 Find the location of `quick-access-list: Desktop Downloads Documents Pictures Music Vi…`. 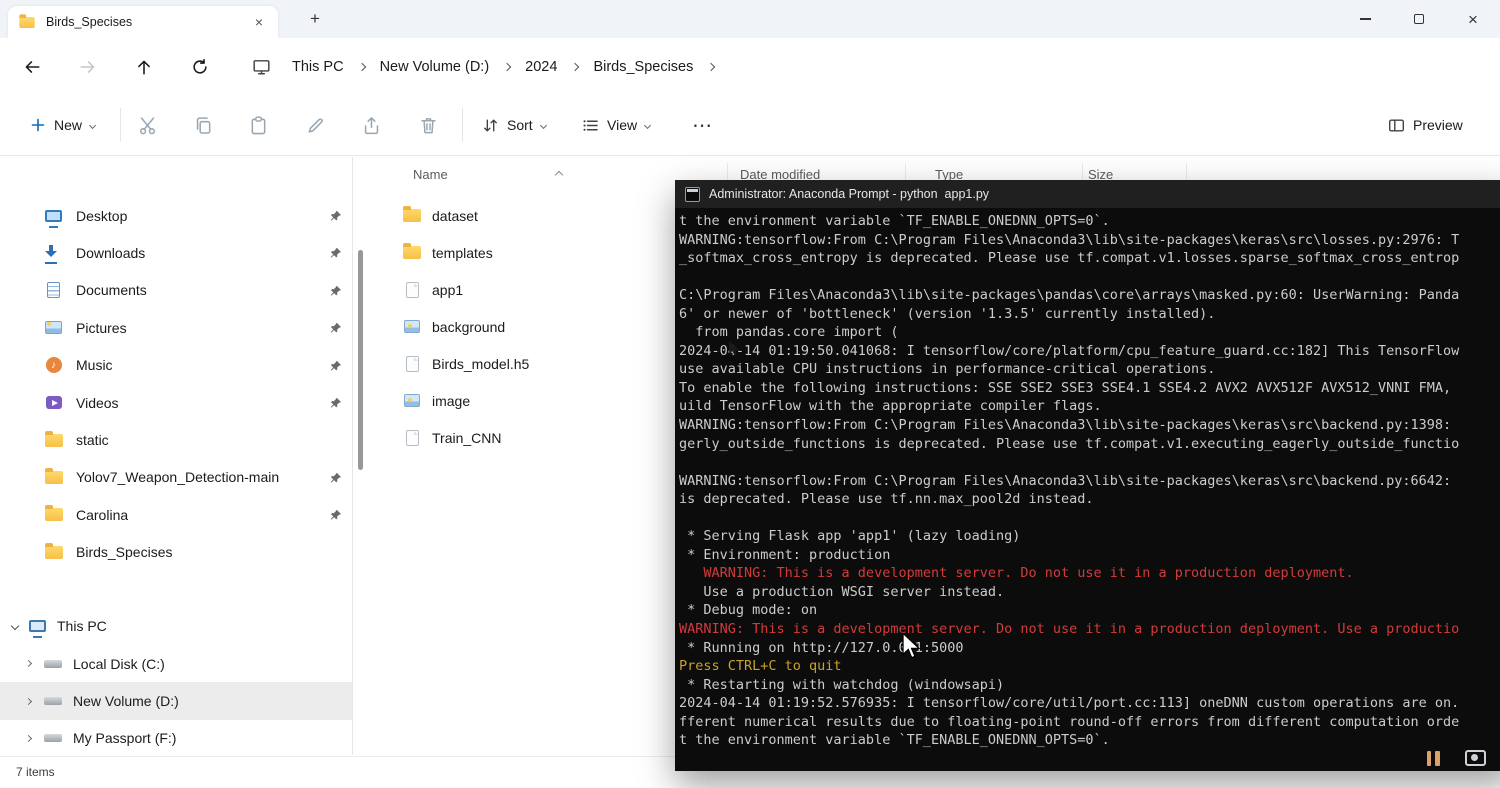

quick-access-list: Desktop Downloads Documents Pictures Music Vi… is located at coordinates (176, 384).